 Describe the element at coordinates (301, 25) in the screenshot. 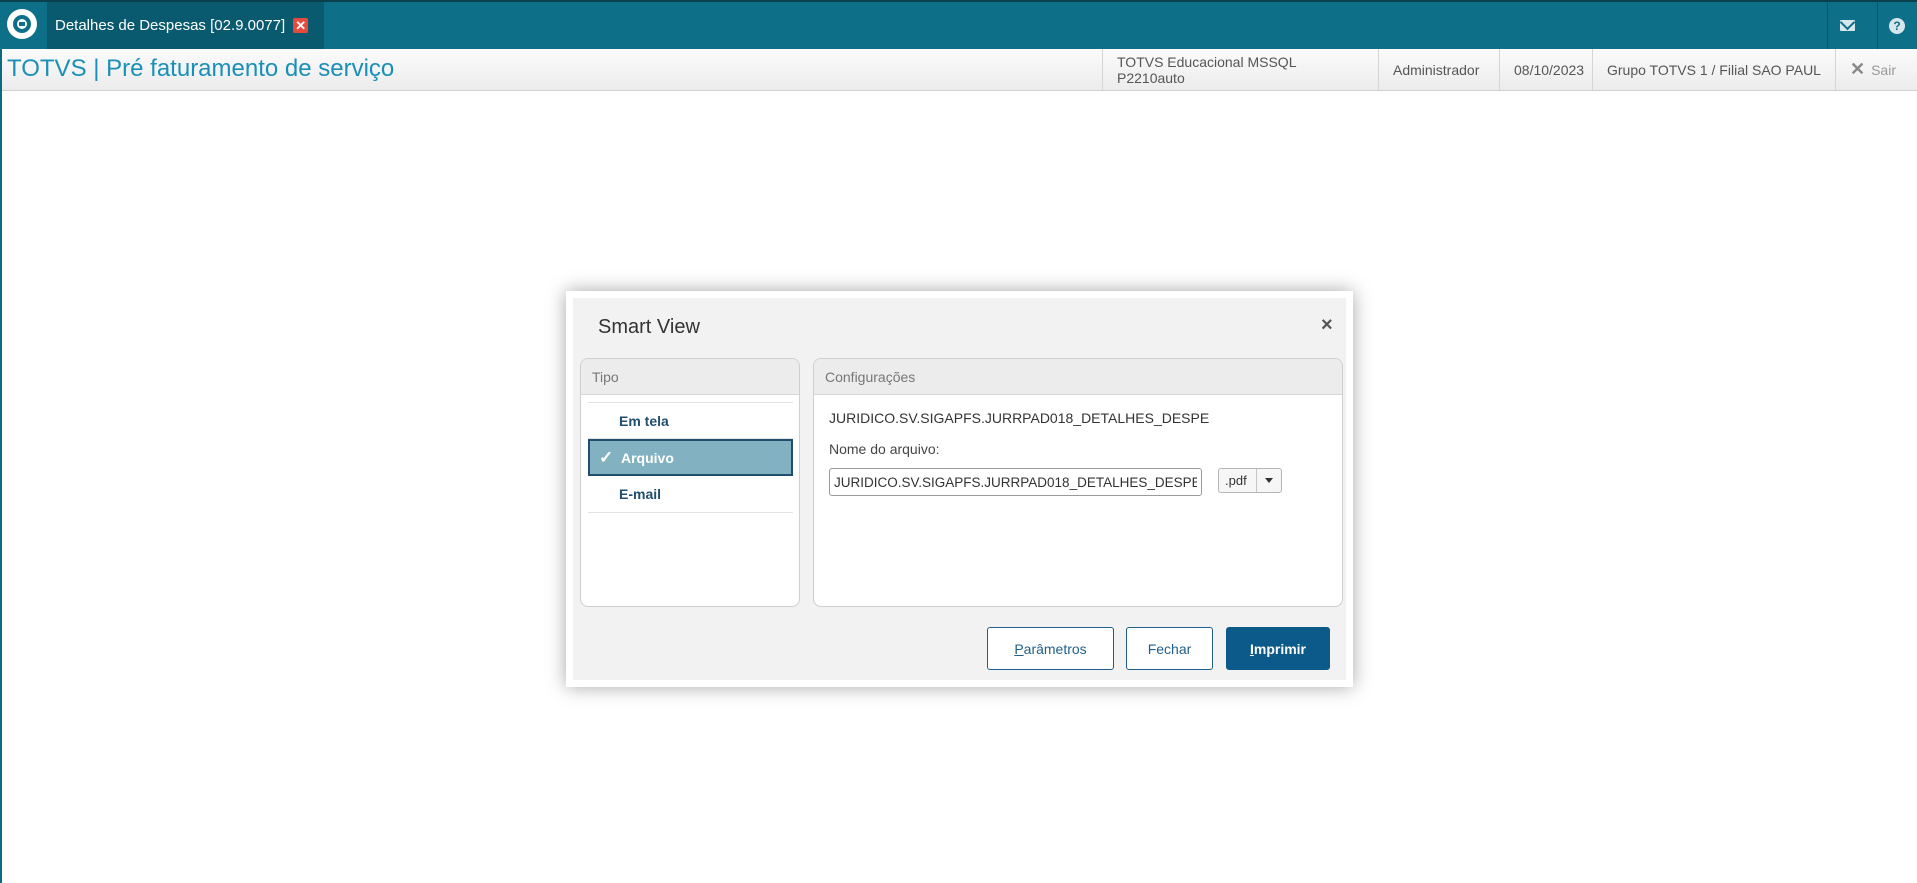

I see `tab-close-icon: ✕` at that location.